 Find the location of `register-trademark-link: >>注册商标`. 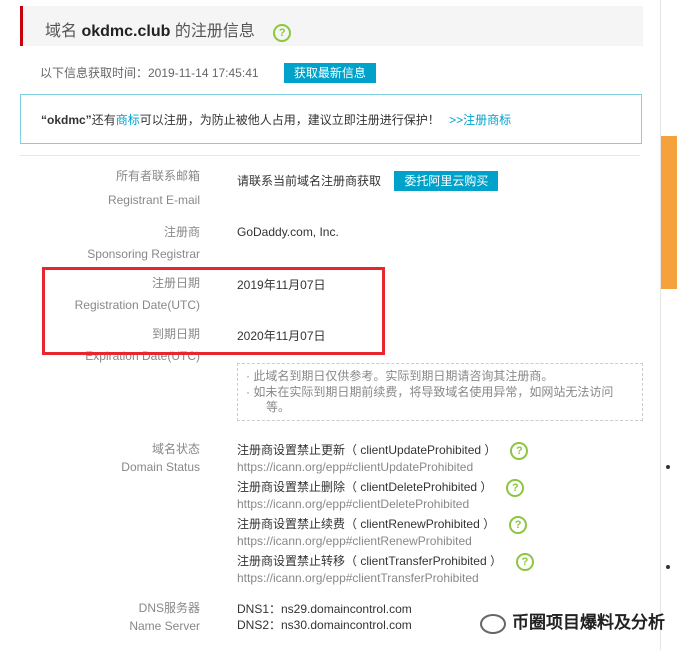

register-trademark-link: >>注册商标 is located at coordinates (480, 120).